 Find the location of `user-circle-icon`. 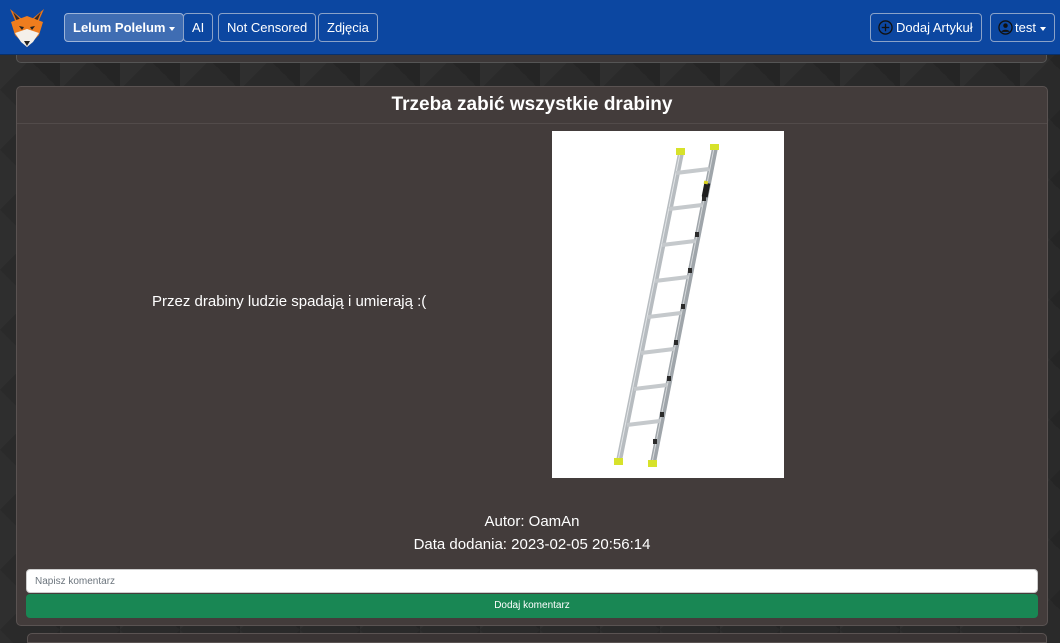

user-circle-icon is located at coordinates (1005, 27).